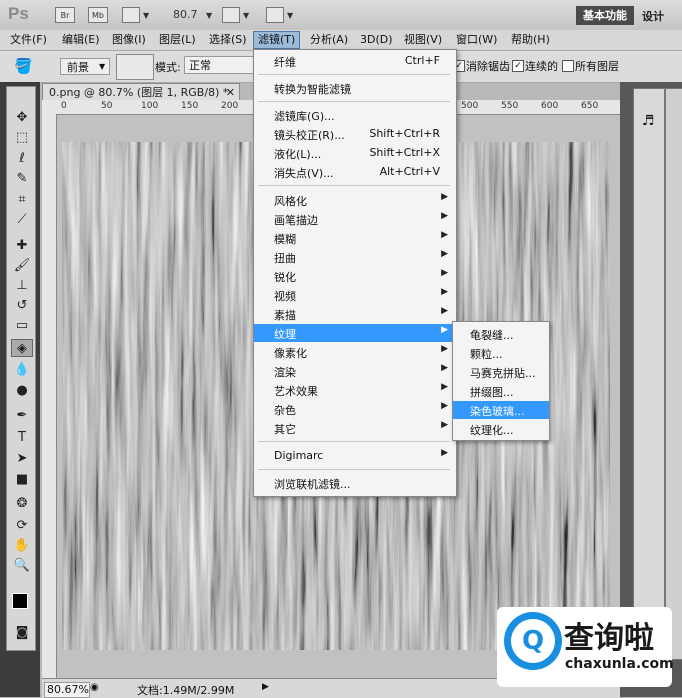  Describe the element at coordinates (94, 687) in the screenshot. I see `status-info-icon: ◉` at that location.